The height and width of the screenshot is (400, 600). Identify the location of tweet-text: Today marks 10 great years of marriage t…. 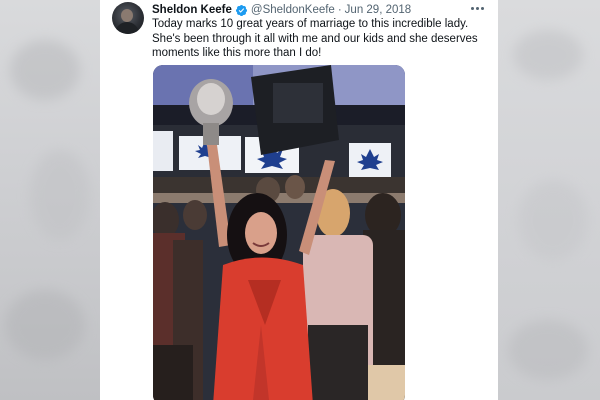
(315, 38).